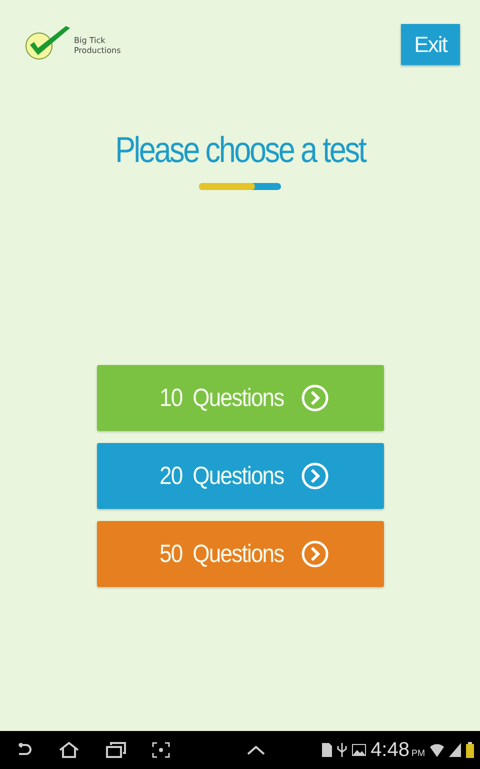  I want to click on battery-icon, so click(470, 750).